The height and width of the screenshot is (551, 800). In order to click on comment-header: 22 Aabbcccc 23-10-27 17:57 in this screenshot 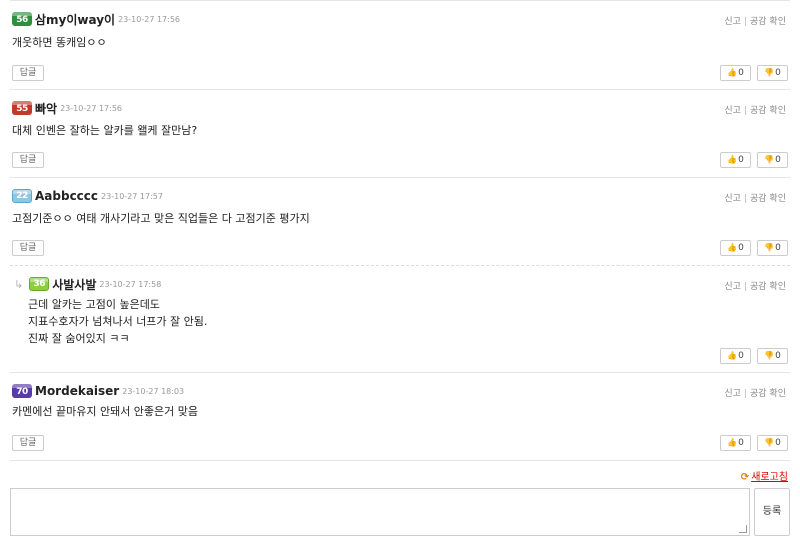, I will do `click(87, 196)`.